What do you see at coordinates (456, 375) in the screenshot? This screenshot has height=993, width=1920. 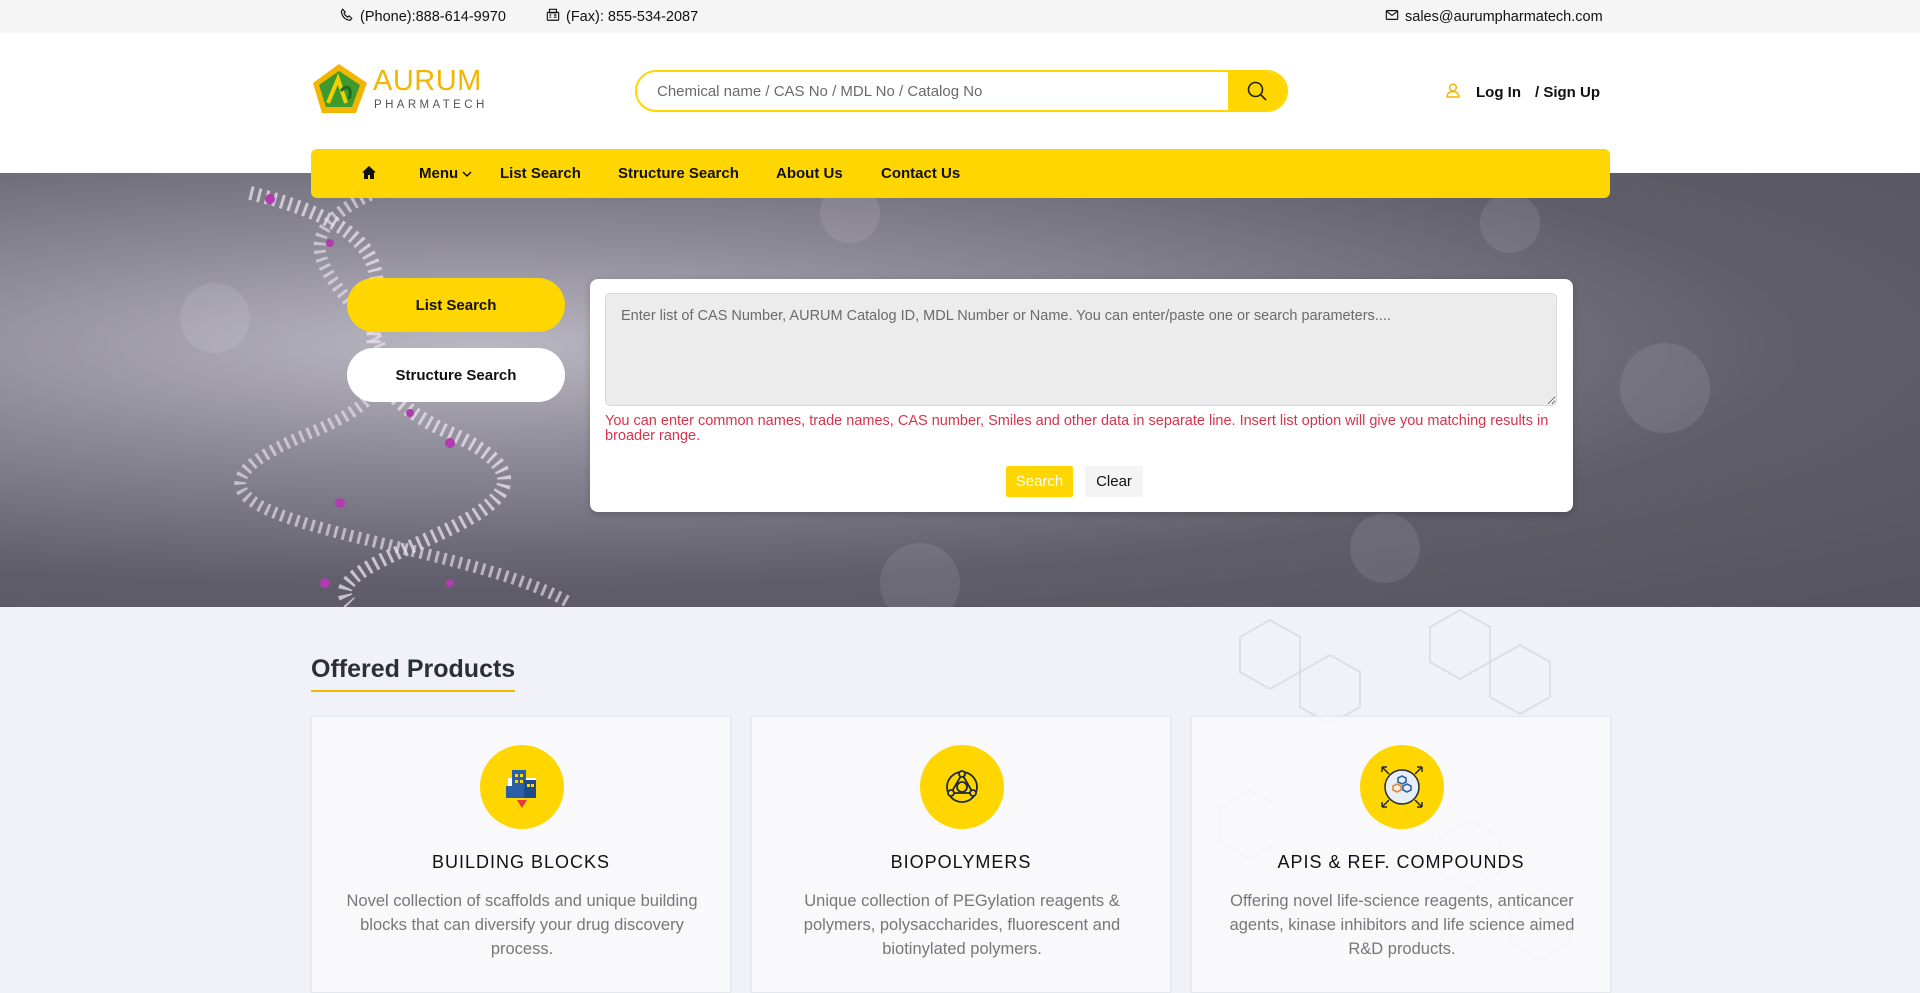 I see `structure-search-tab: Structure Search` at bounding box center [456, 375].